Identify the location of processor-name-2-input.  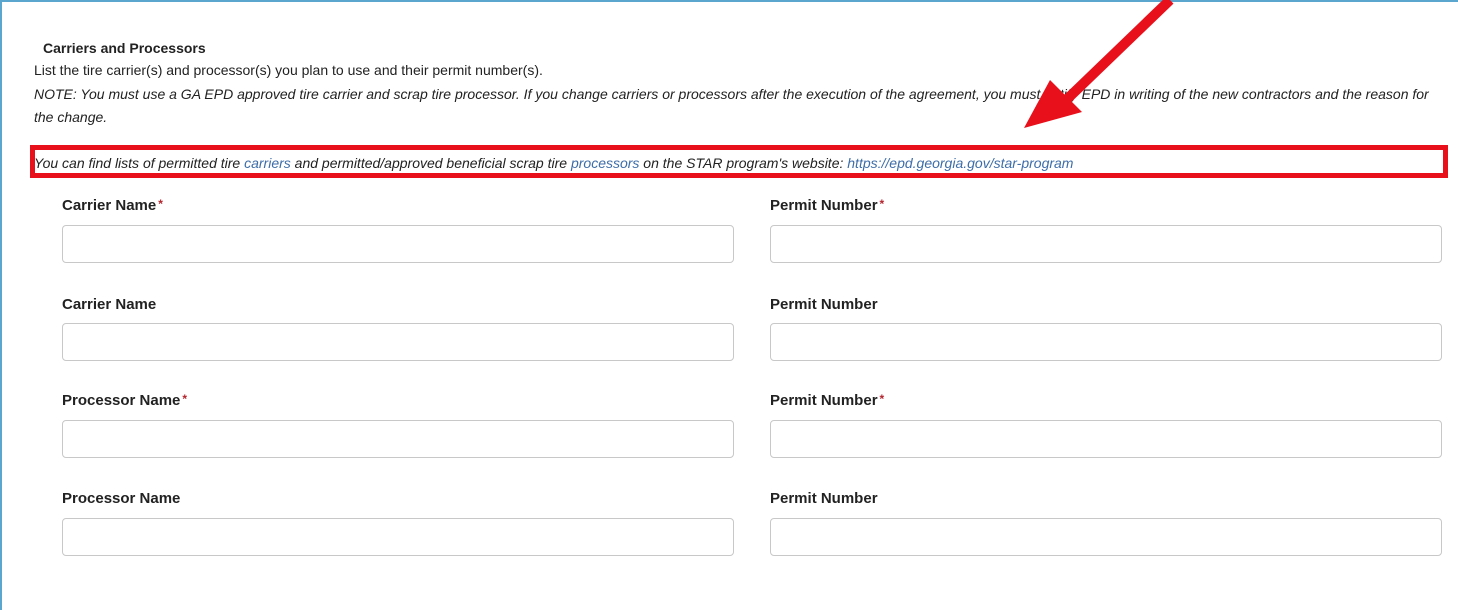
(398, 537).